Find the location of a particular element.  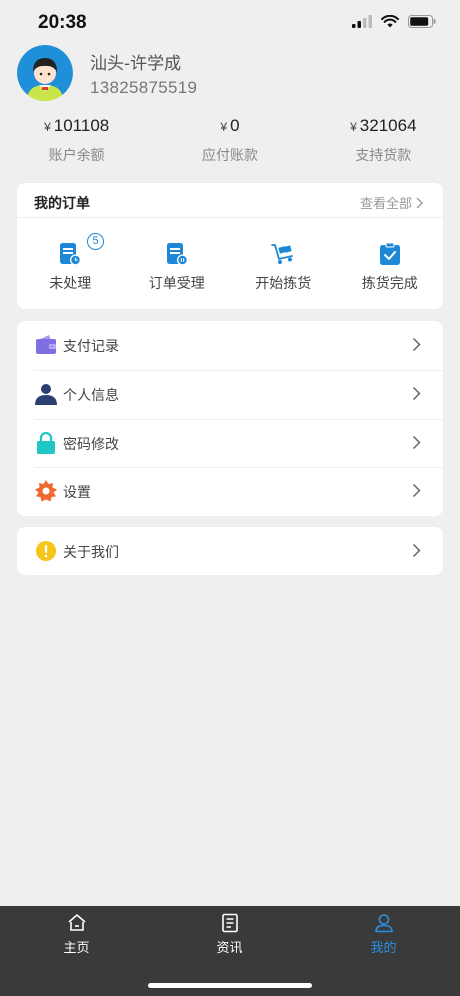

order-status-picked: 拣货完成 is located at coordinates (390, 263).